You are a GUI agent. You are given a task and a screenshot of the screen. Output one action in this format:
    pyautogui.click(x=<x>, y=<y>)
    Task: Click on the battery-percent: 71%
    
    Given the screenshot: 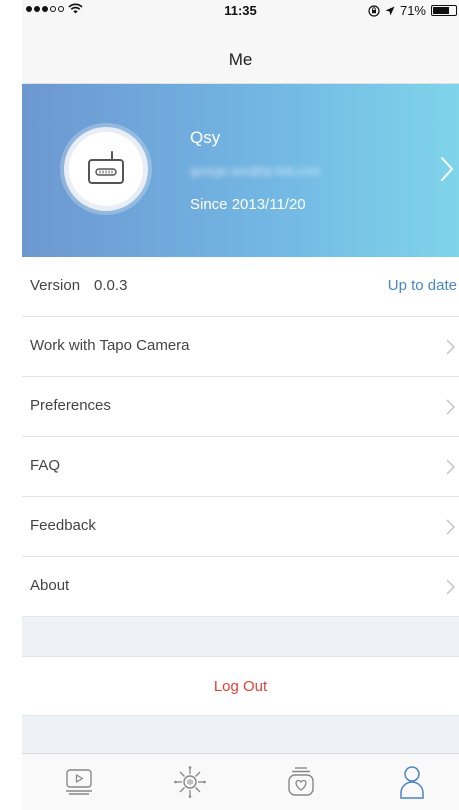 What is the action you would take?
    pyautogui.click(x=412, y=10)
    